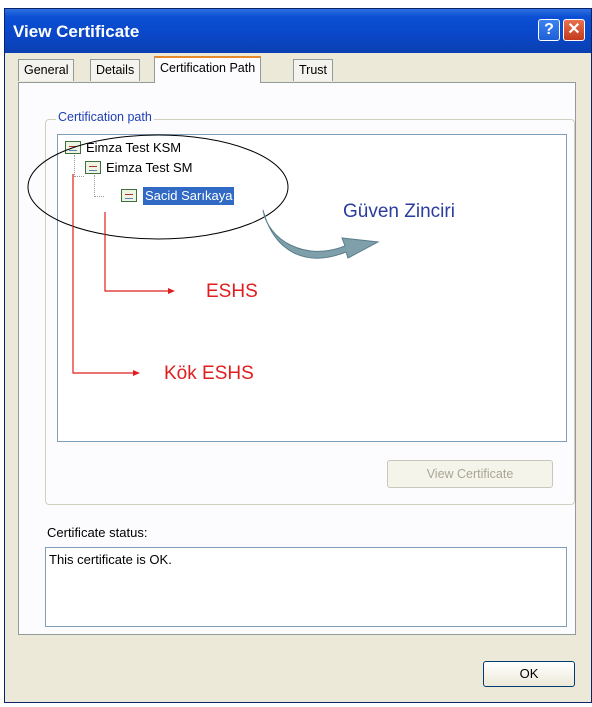 This screenshot has width=592, height=707. What do you see at coordinates (134, 147) in the screenshot?
I see `tree-item-label: Eimza Test KSM` at bounding box center [134, 147].